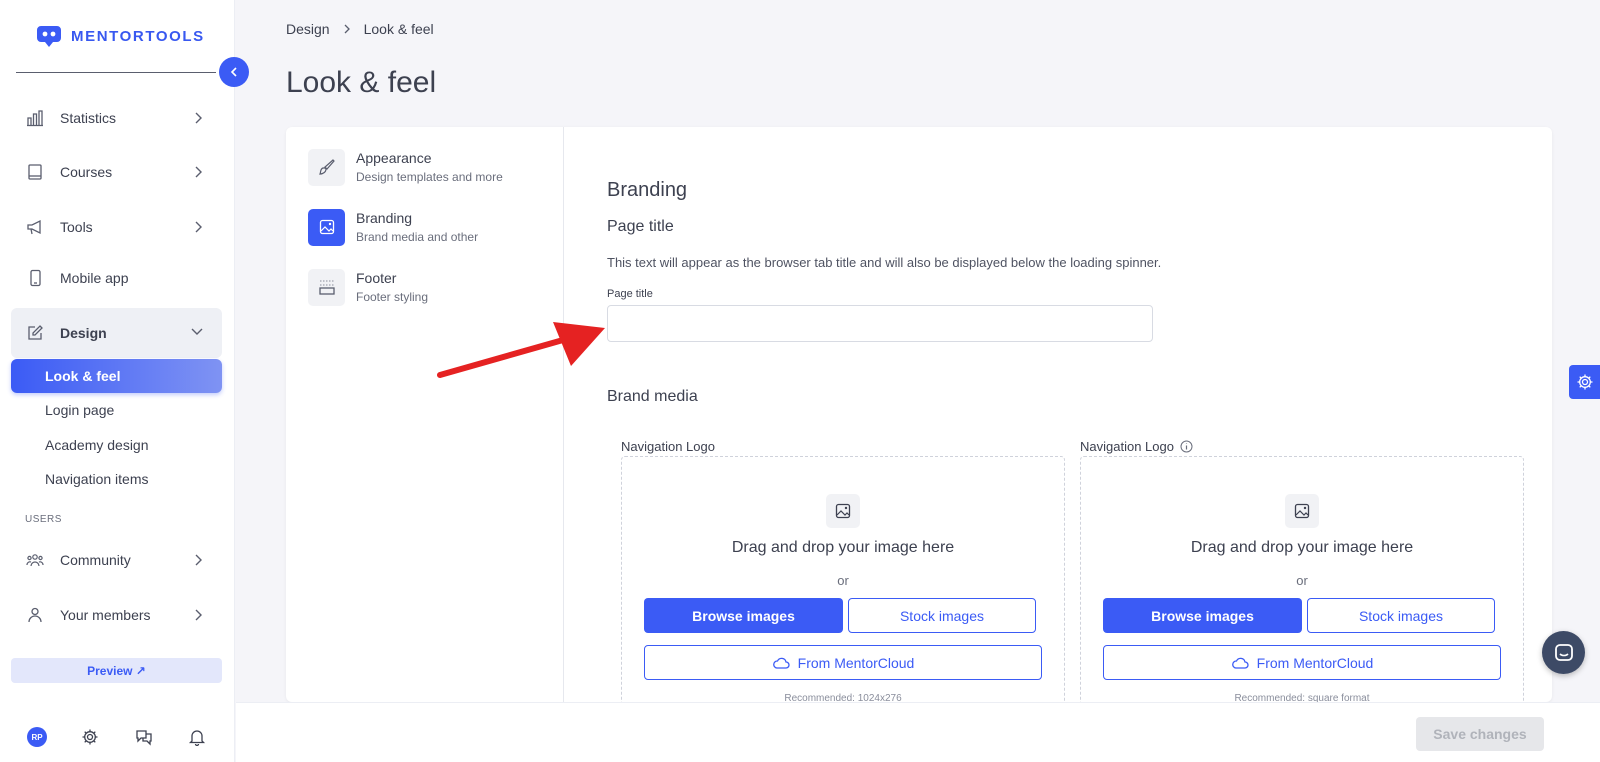  Describe the element at coordinates (116, 376) in the screenshot. I see `sidebar-subitem-look-and-feel: Look & feel` at that location.